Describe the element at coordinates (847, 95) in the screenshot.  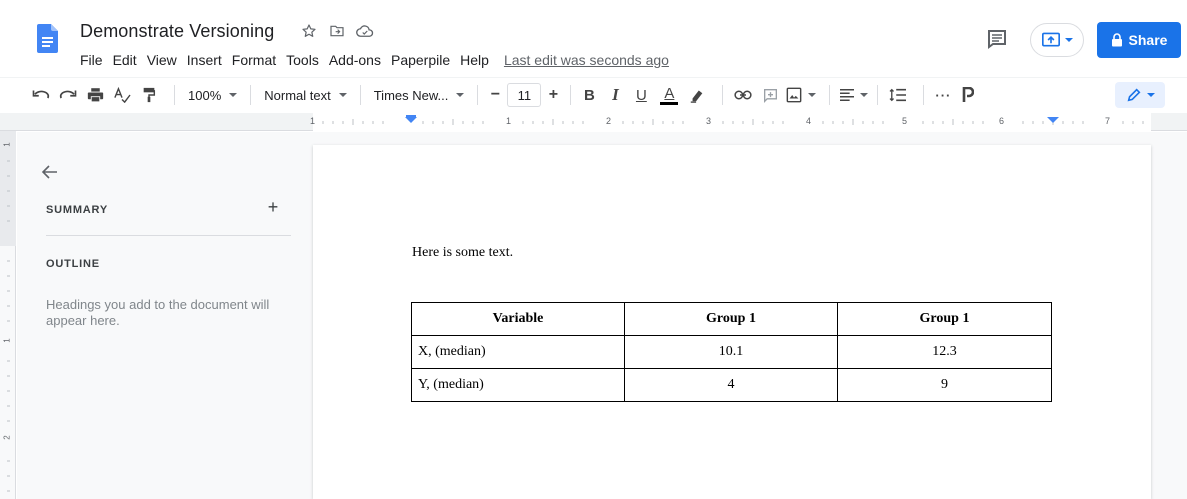
I see `align-icon` at that location.